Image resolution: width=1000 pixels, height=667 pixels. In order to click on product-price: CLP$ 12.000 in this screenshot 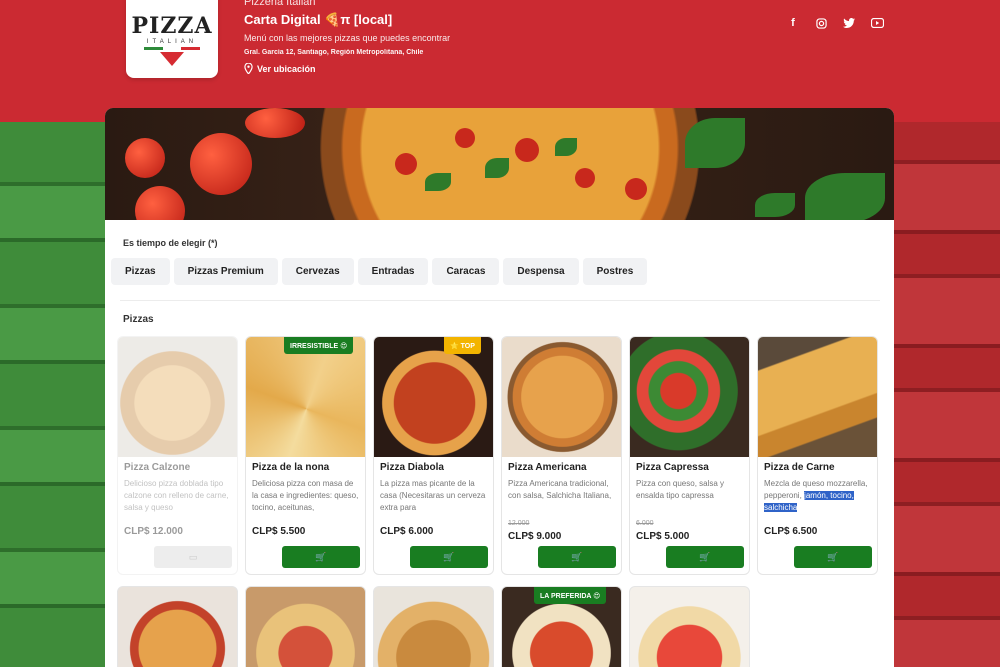, I will do `click(153, 531)`.